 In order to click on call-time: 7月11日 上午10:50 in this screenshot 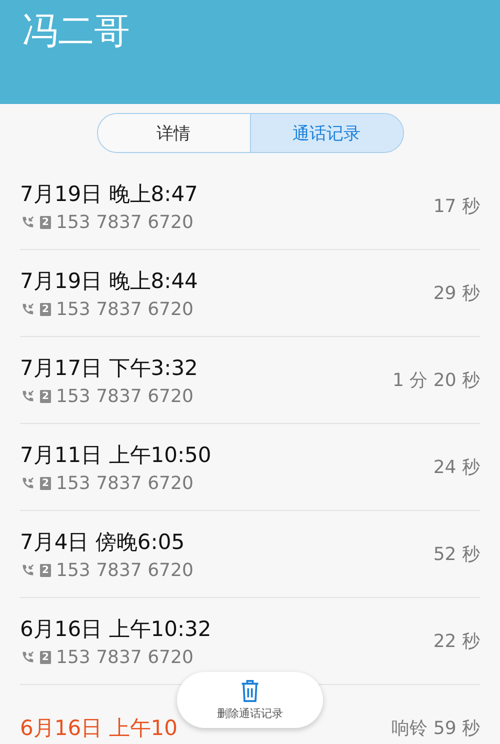, I will do `click(116, 455)`.